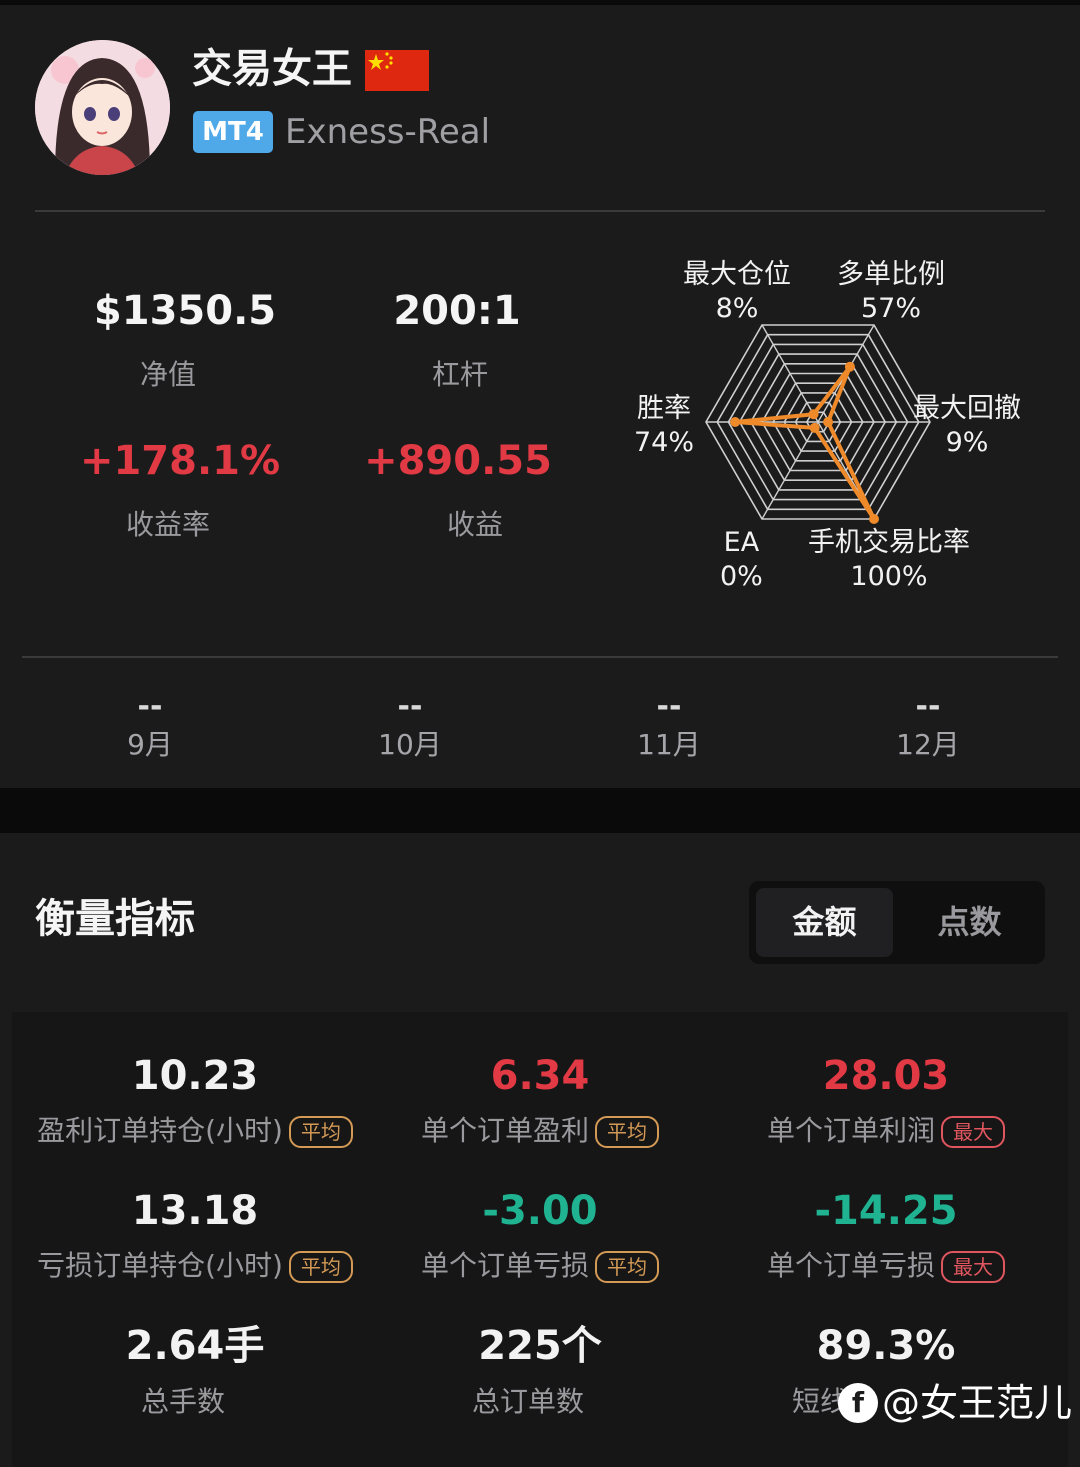  I want to click on radar-label-ea: EA 0%, so click(741, 560).